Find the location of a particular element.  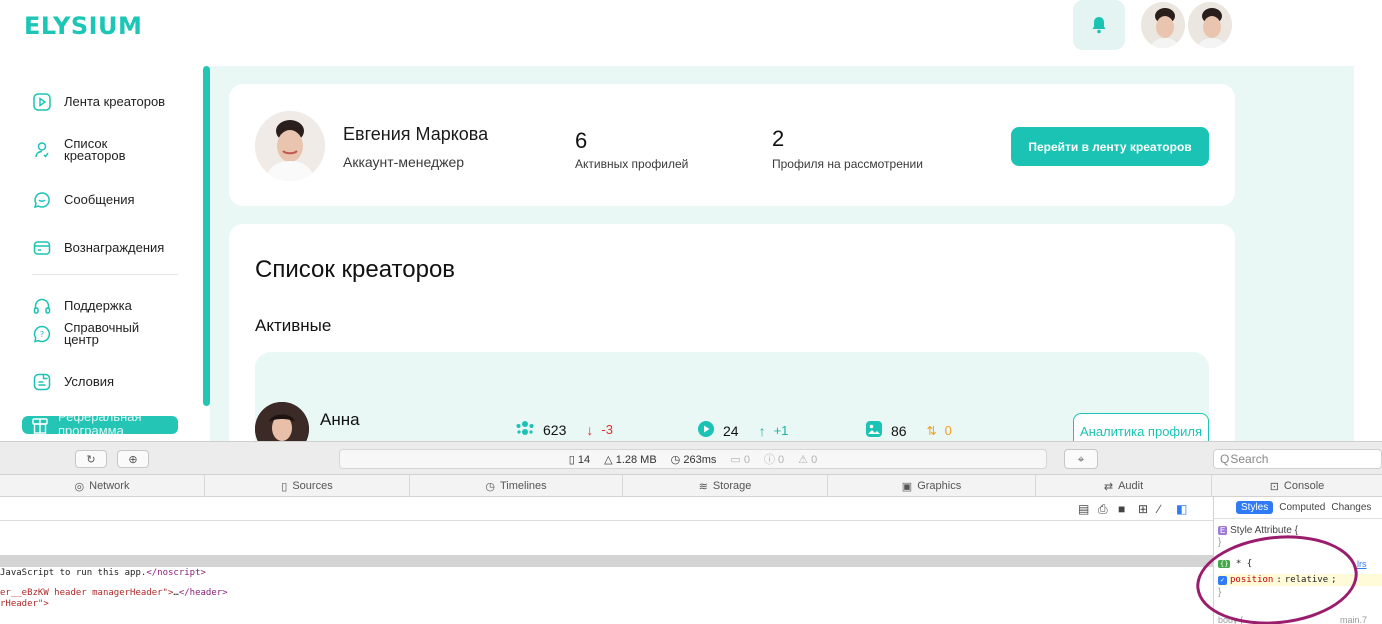

subsection-title: Активные is located at coordinates (293, 325).